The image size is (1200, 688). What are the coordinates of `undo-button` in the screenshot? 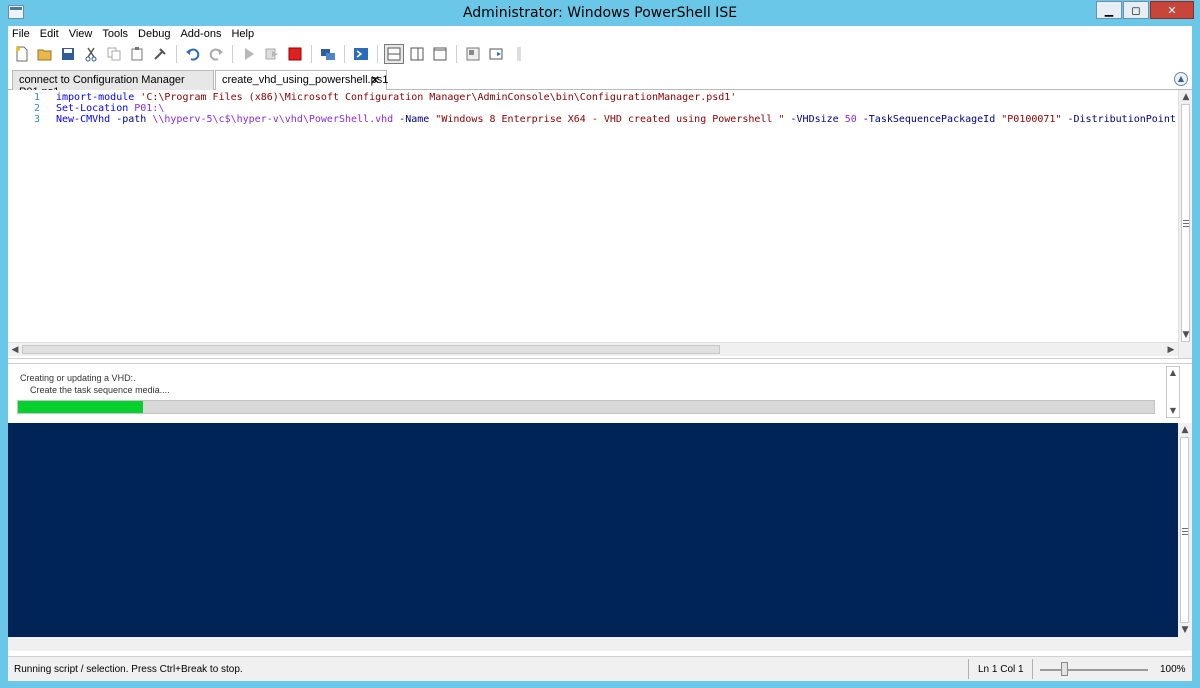 It's located at (193, 54).